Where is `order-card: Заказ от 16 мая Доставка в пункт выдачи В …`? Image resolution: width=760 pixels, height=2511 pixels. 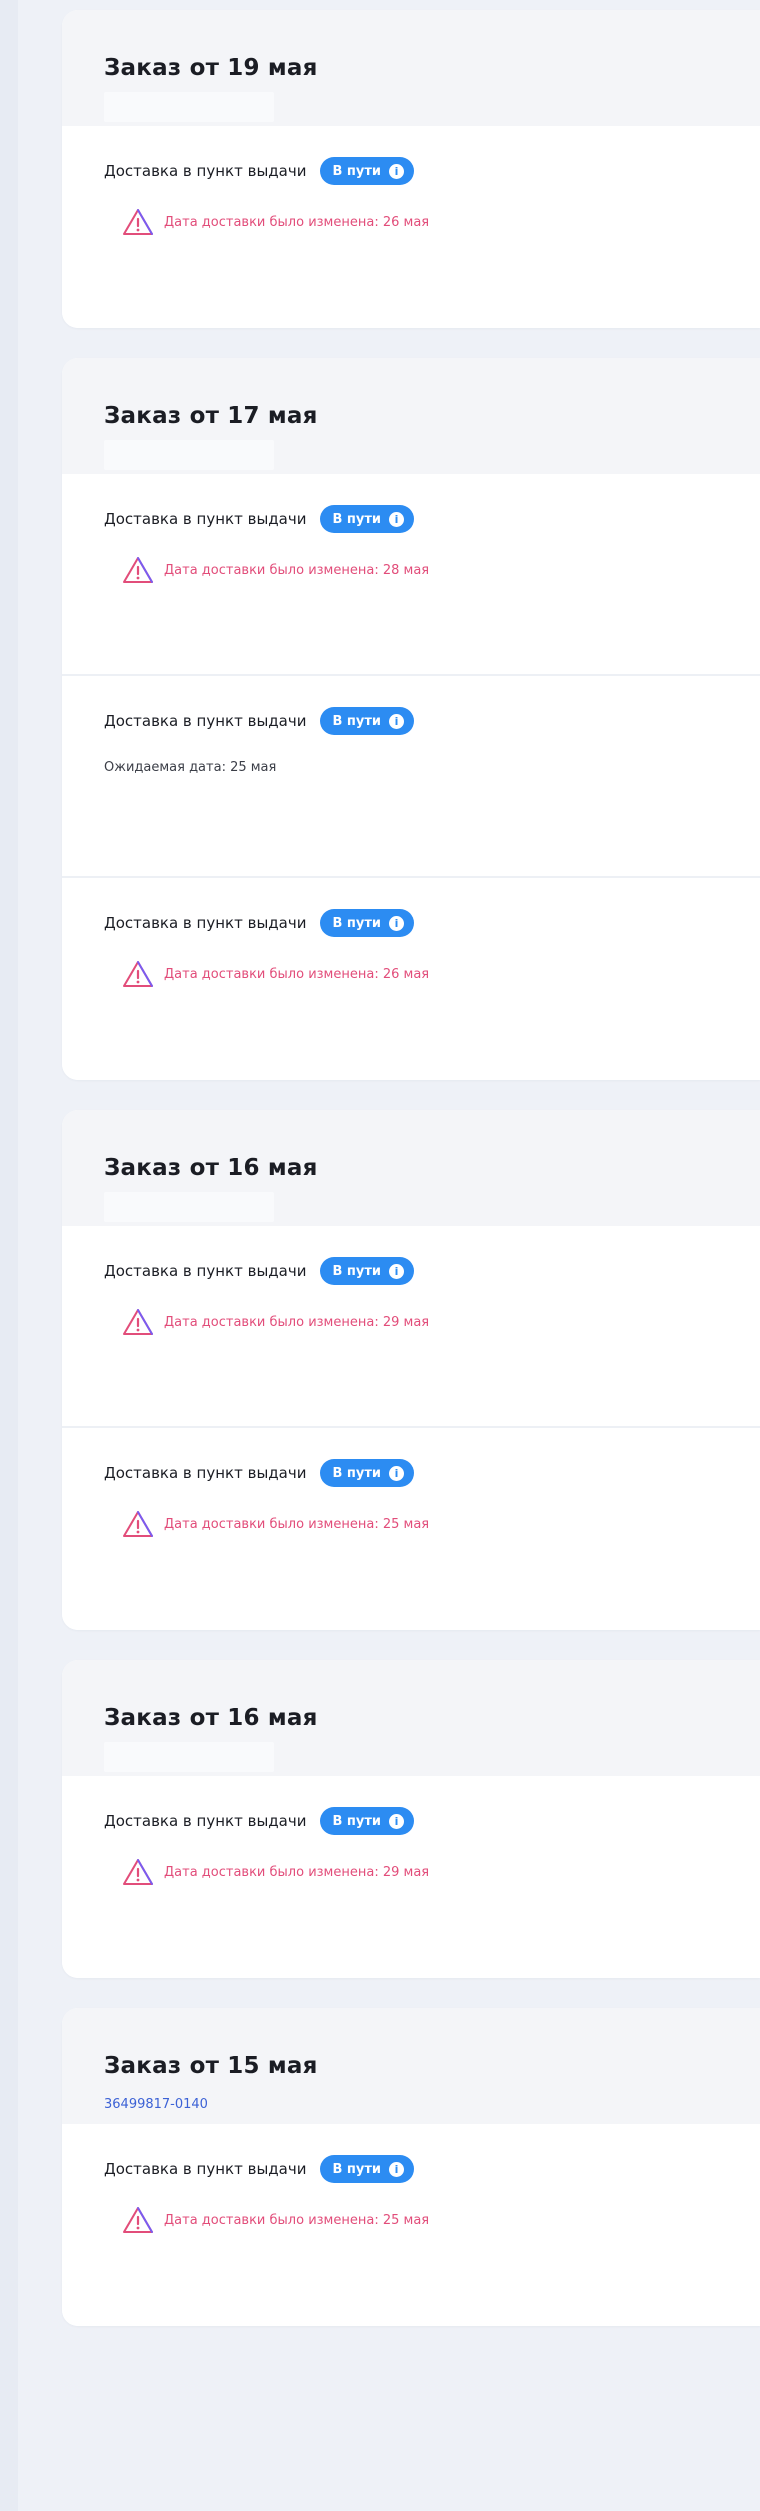 order-card: Заказ от 16 мая Доставка в пункт выдачи В … is located at coordinates (411, 1819).